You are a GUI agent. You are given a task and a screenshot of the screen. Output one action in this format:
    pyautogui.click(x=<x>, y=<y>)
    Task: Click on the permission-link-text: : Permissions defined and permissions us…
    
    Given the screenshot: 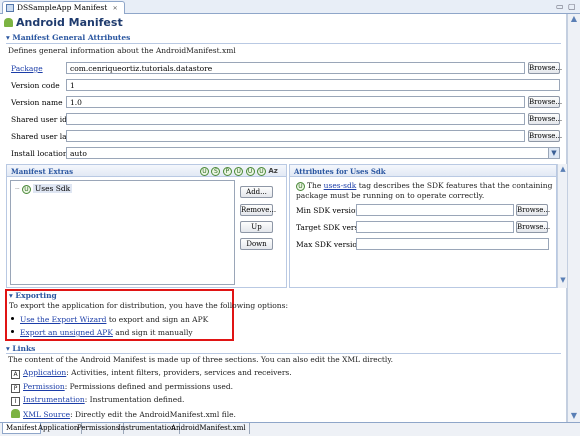 What is the action you would take?
    pyautogui.click(x=149, y=386)
    